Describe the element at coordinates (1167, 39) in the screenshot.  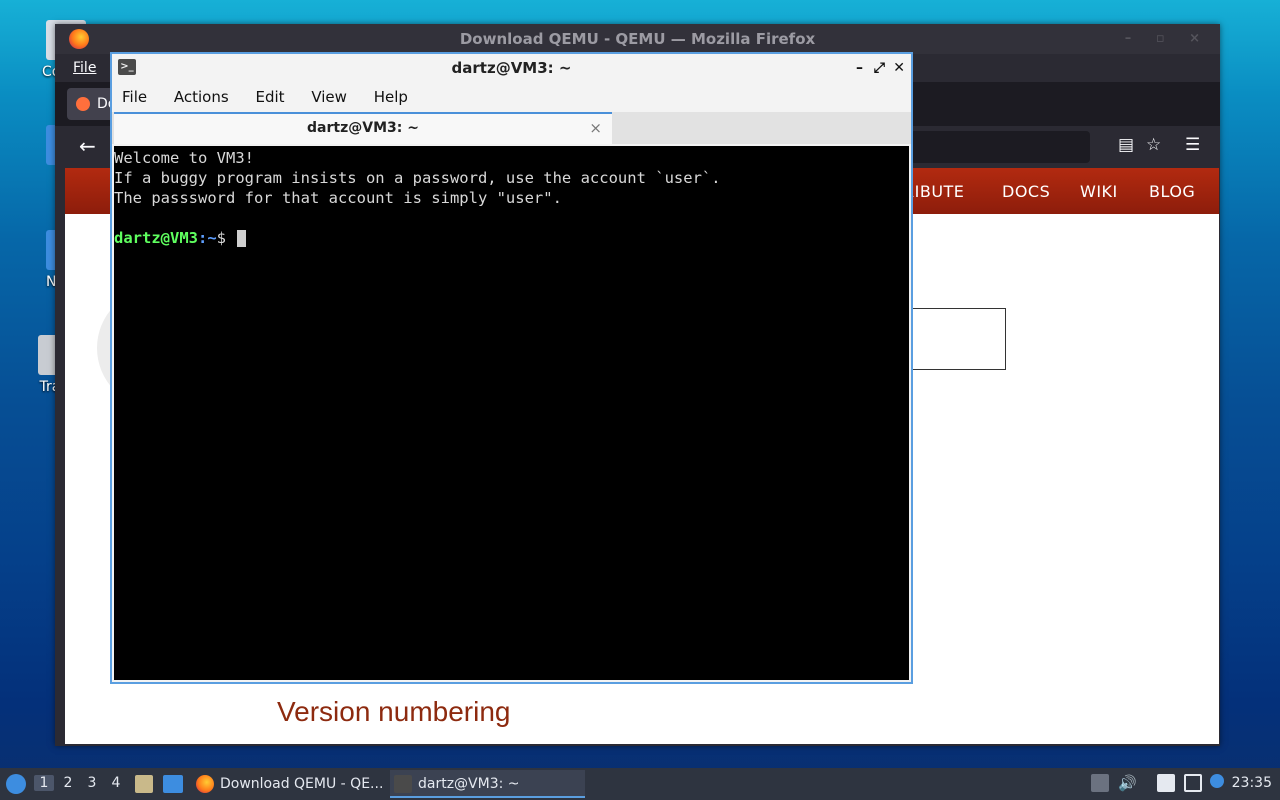
I see `firefox-window-controls: – ▫ ×` at that location.